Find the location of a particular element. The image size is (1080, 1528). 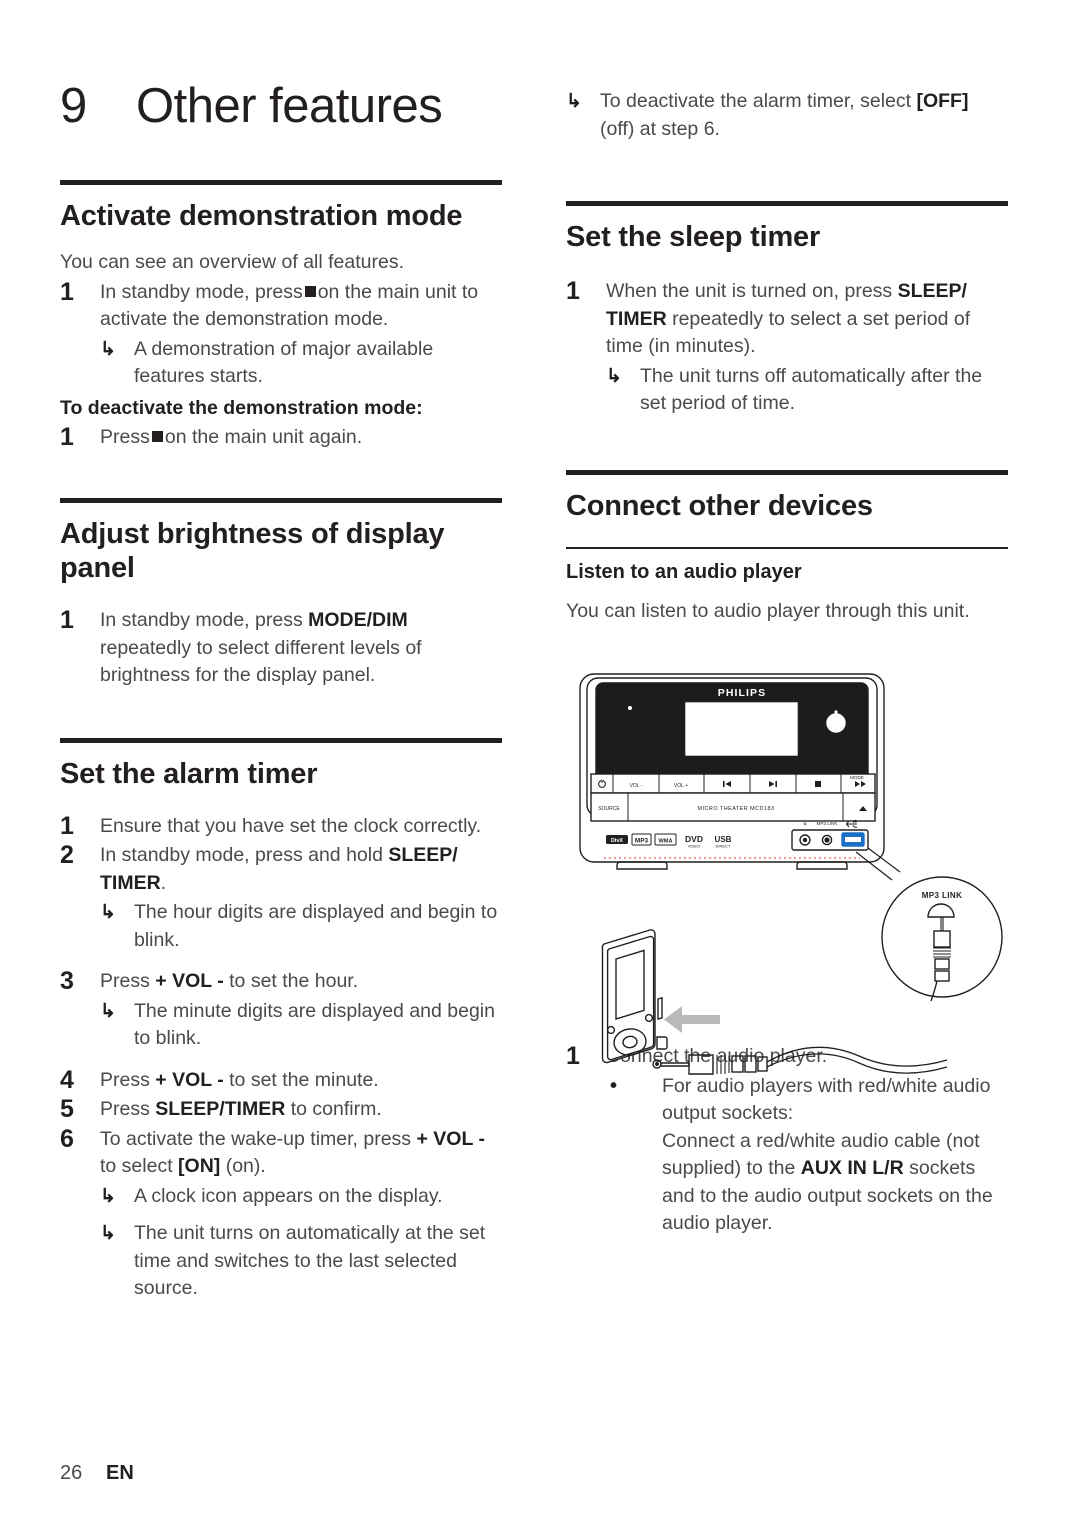

subsection-rule is located at coordinates (787, 547).